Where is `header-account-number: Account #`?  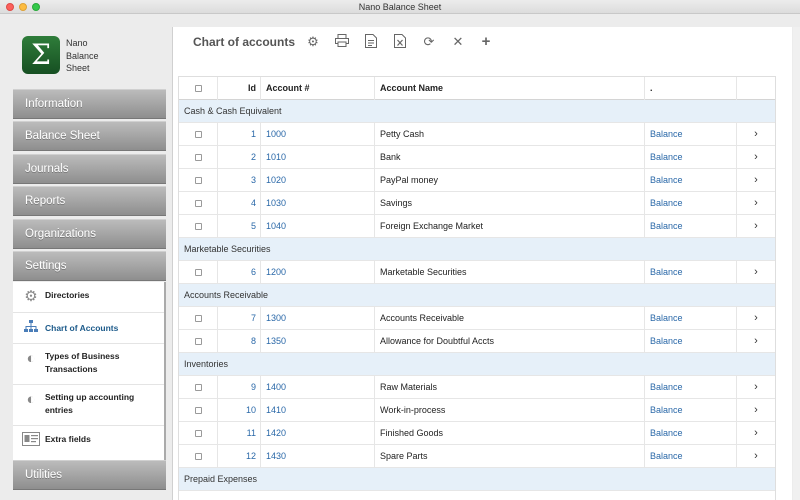
header-account-number: Account # is located at coordinates (318, 88).